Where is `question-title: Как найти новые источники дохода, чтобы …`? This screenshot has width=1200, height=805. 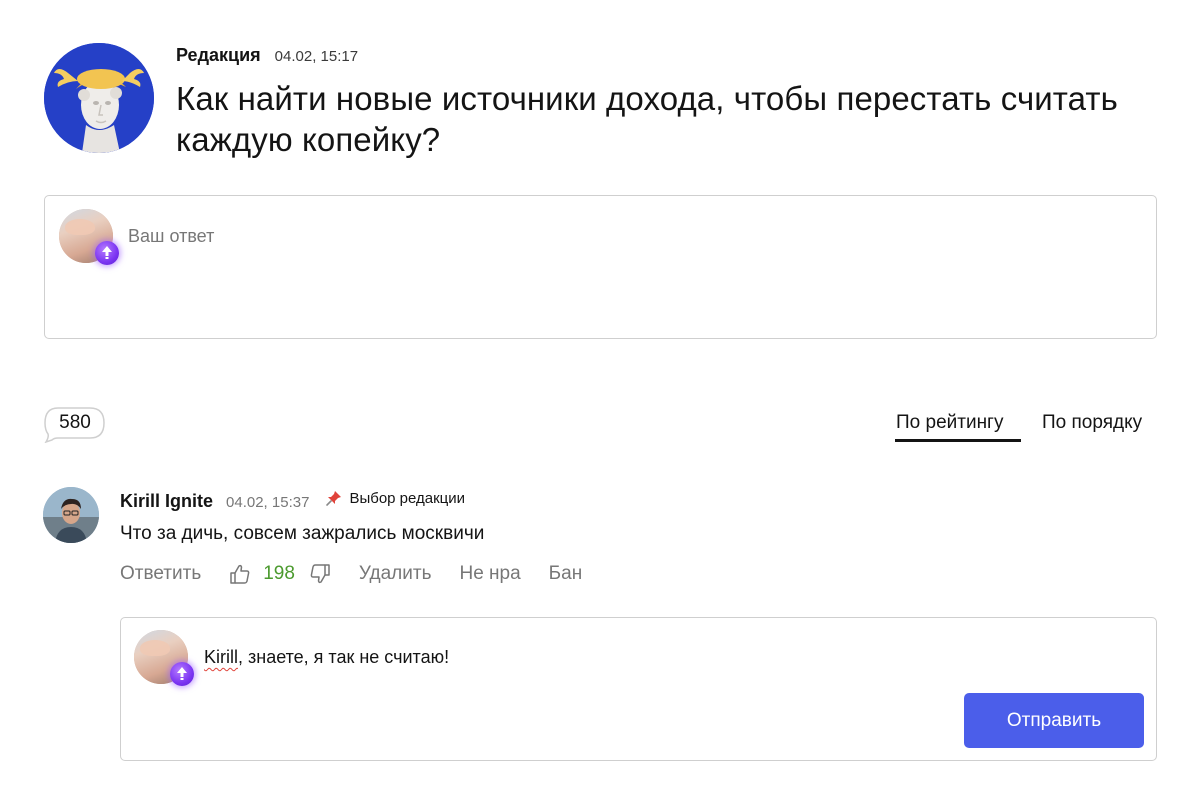
question-title: Как найти новые источники дохода, чтобы … is located at coordinates (647, 119).